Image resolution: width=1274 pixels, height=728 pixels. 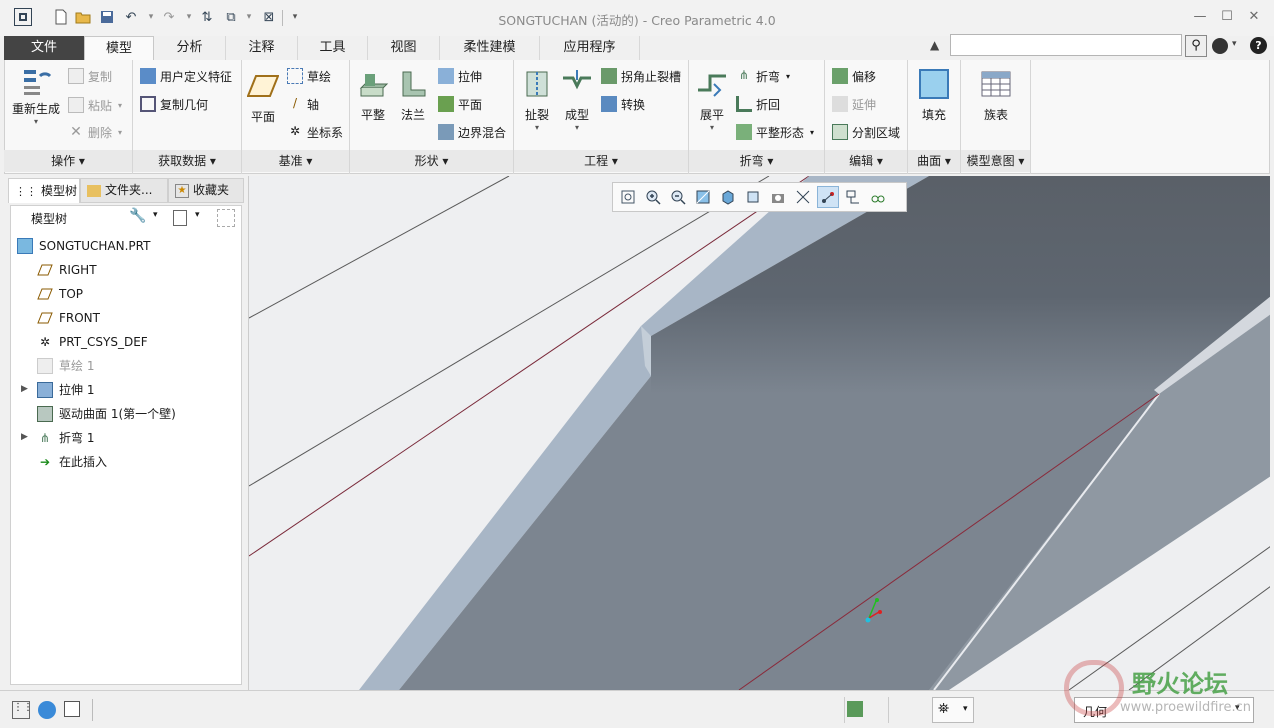 I want to click on collapse-ribbon-icon: ▲, so click(x=934, y=45).